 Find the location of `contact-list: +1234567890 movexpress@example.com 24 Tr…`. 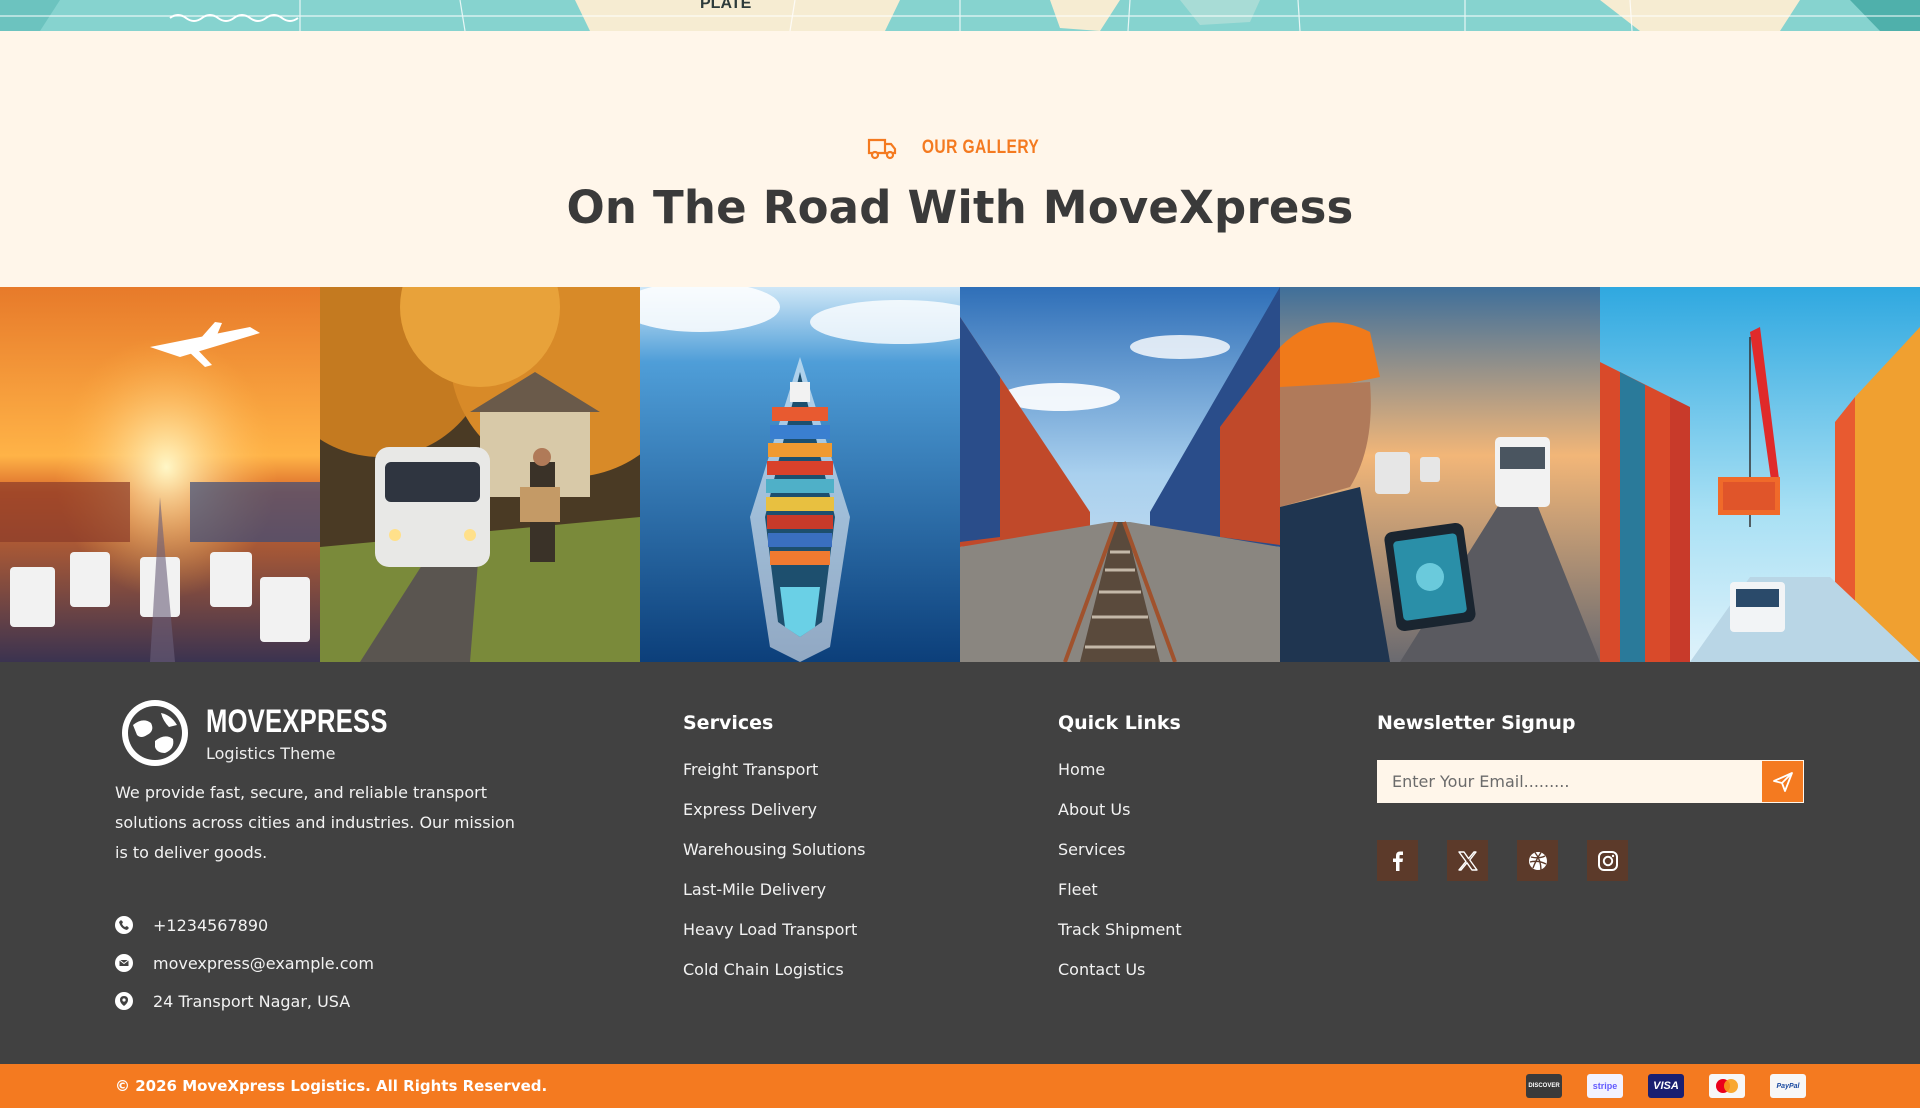

contact-list: +1234567890 movexpress@example.com 24 Tr… is located at coordinates (244, 963).